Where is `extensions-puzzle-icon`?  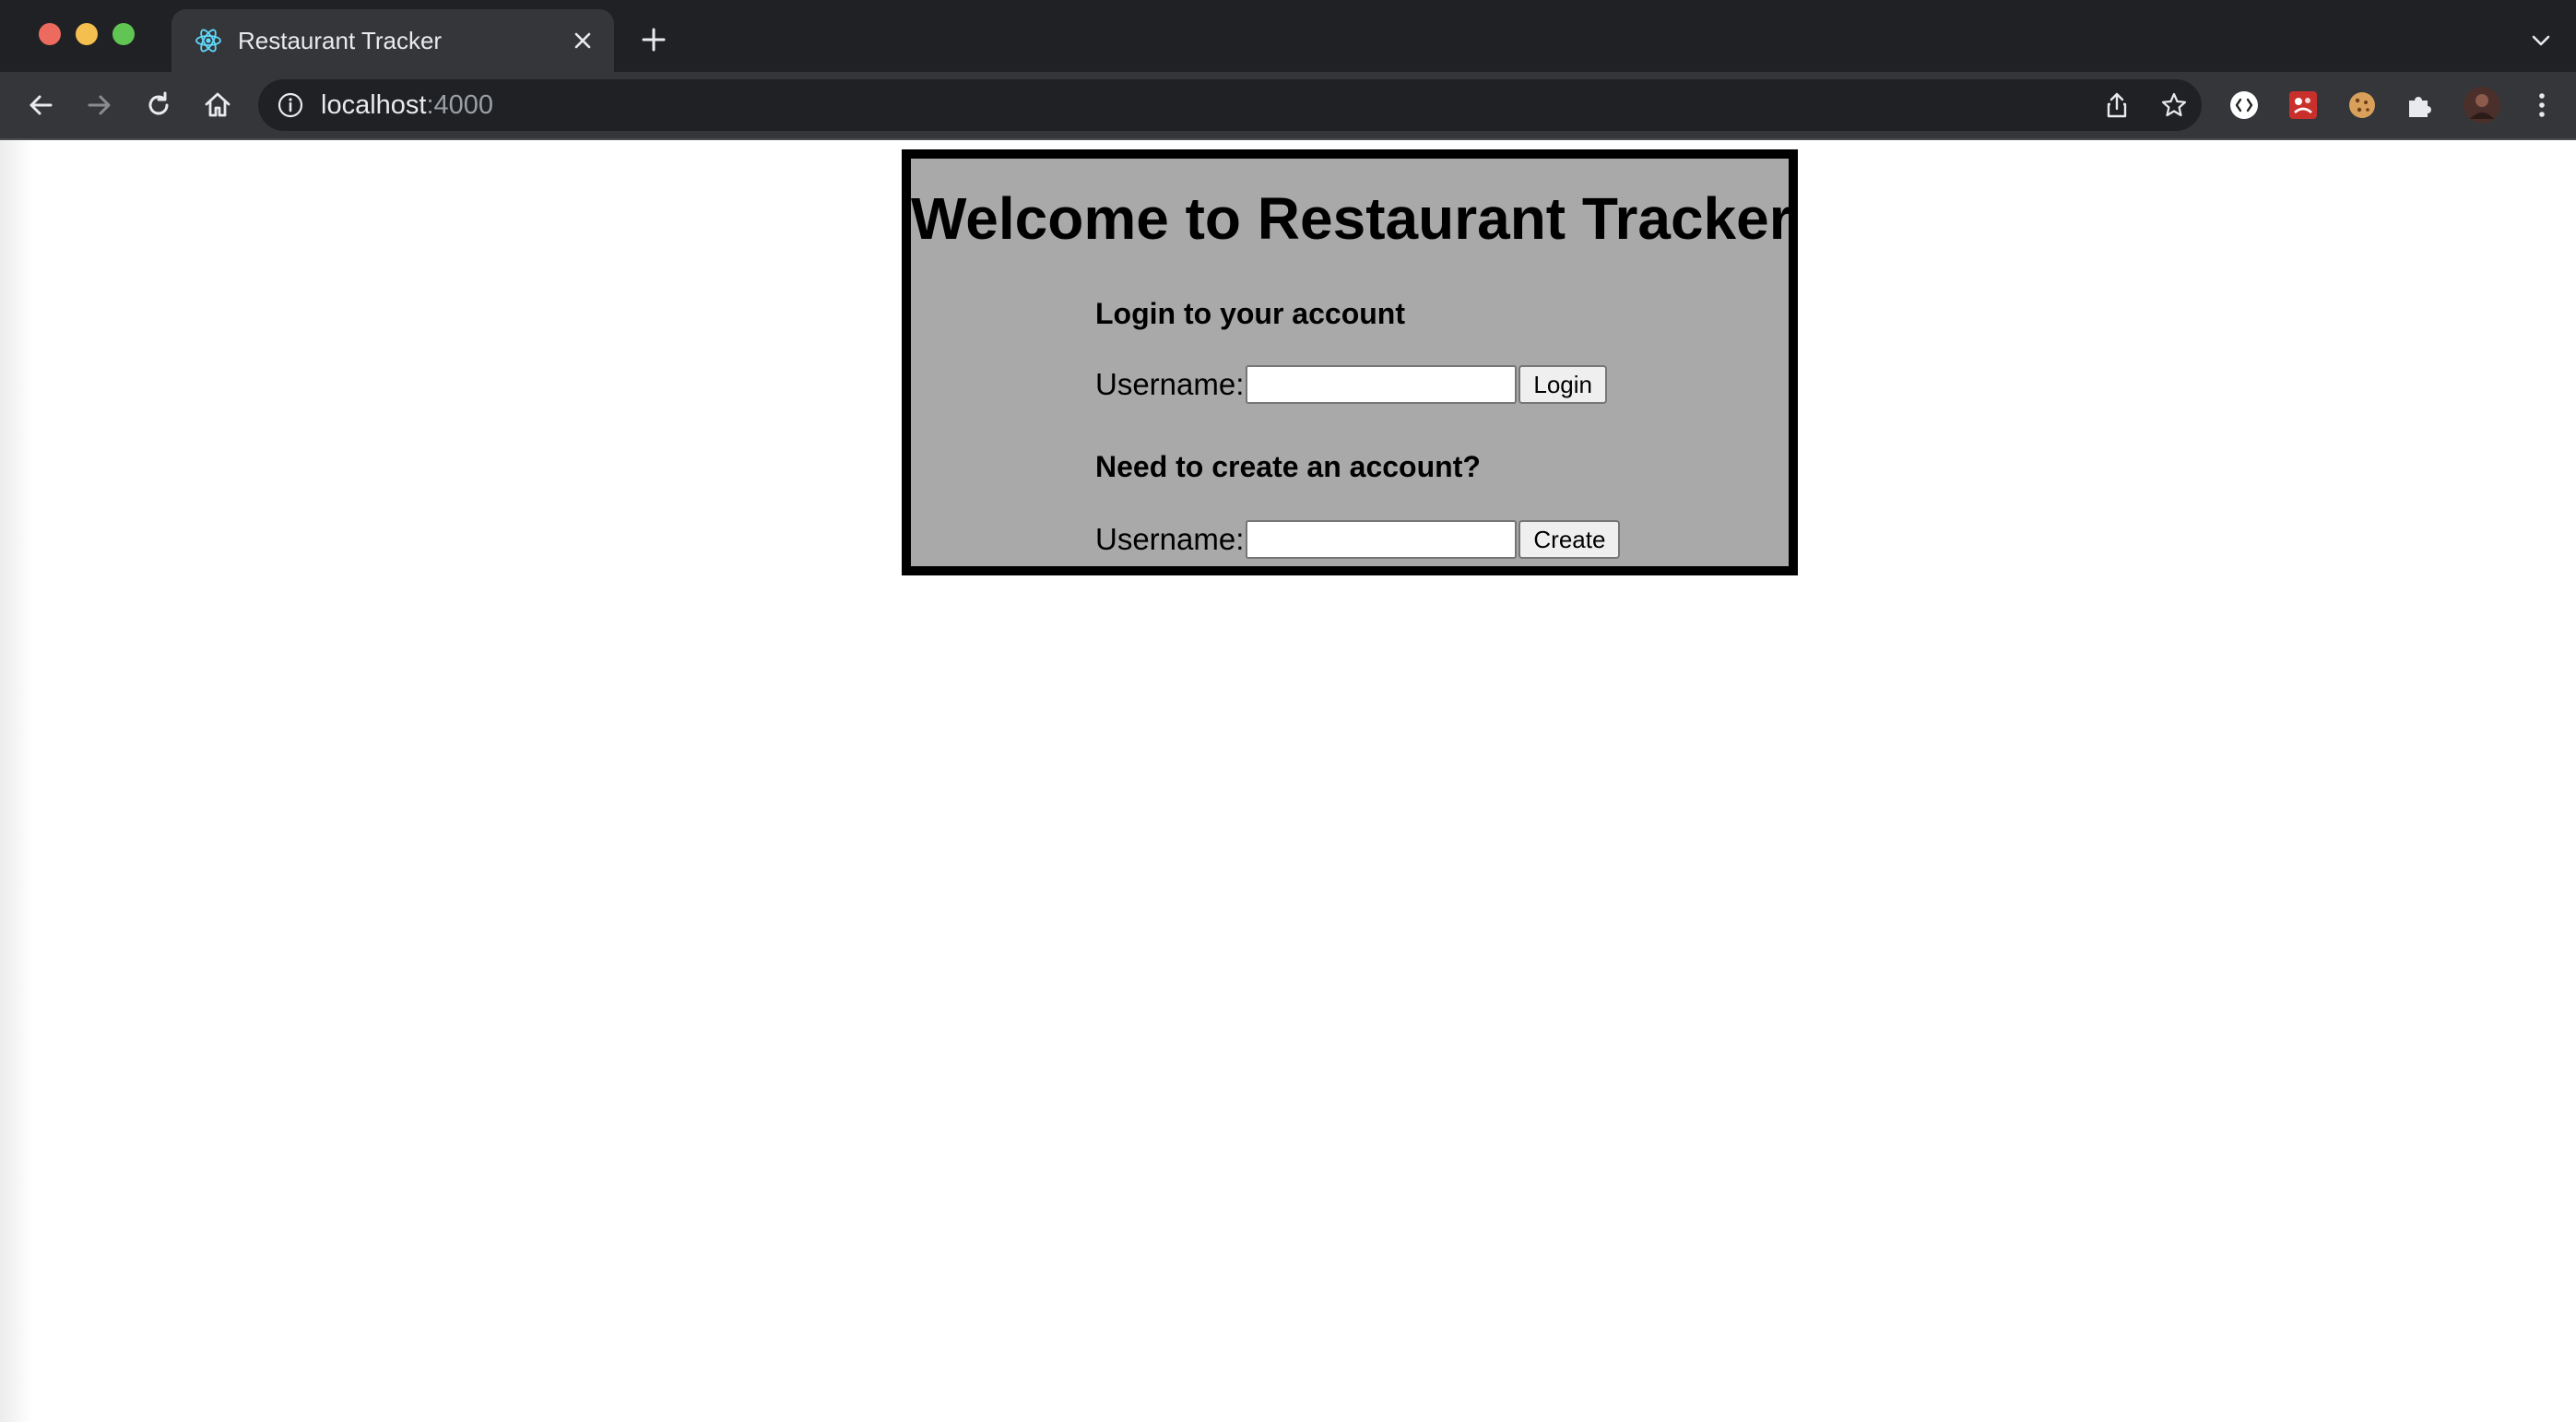 extensions-puzzle-icon is located at coordinates (2419, 105).